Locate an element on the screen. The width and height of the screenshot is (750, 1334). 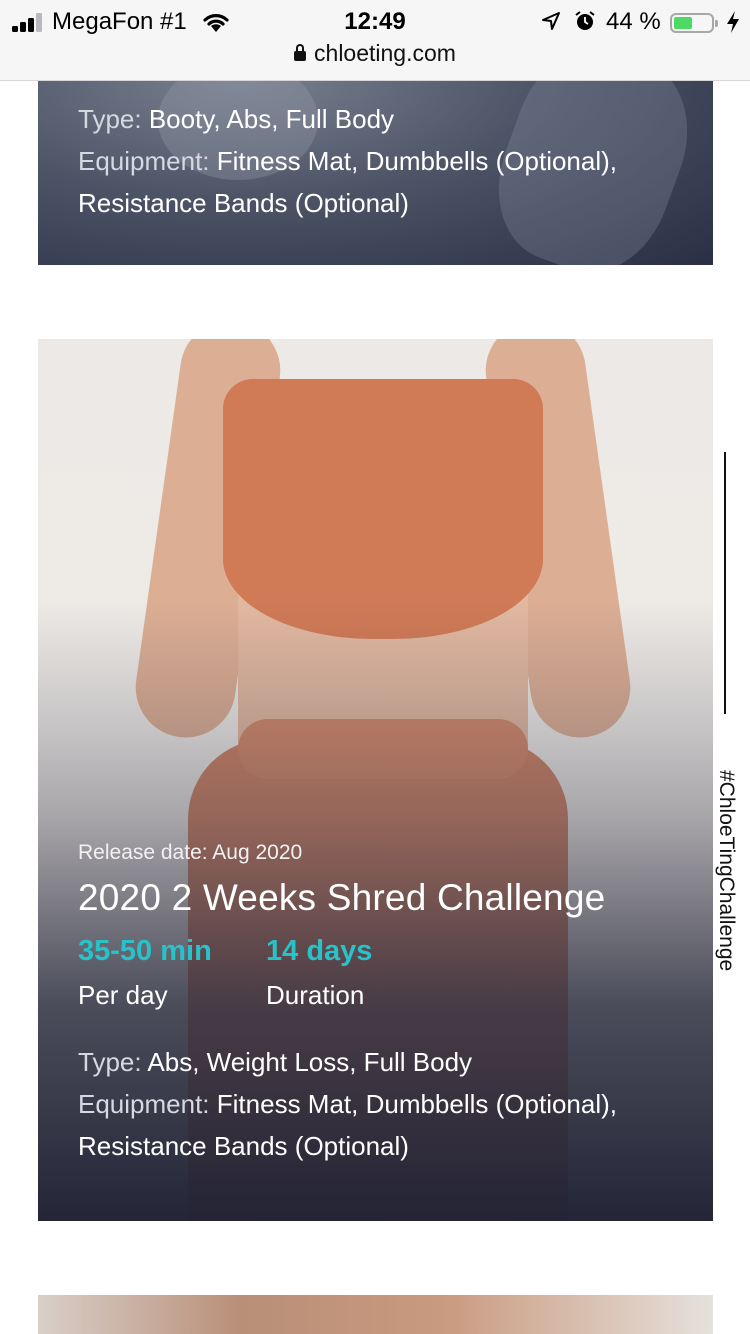
side-divider-line is located at coordinates (725, 583).